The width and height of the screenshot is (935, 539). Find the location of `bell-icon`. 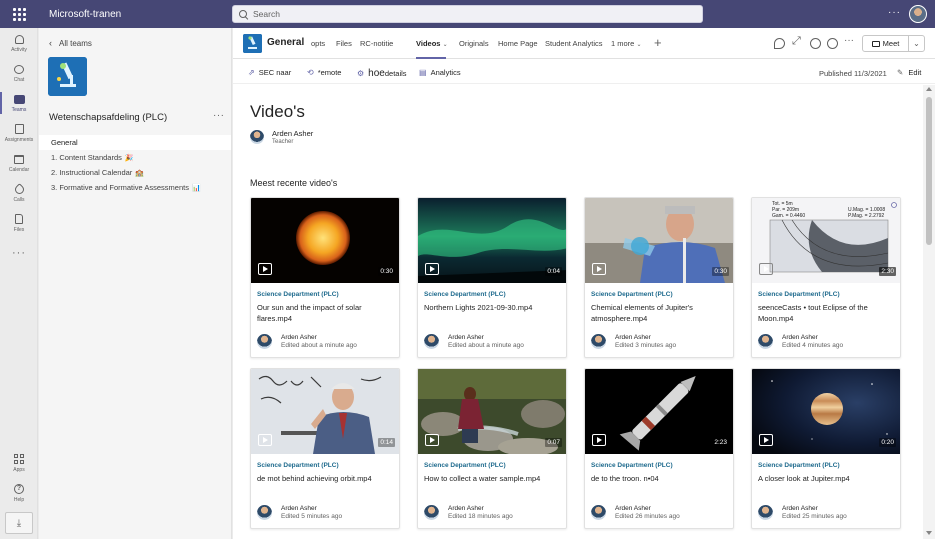

bell-icon is located at coordinates (19, 39).